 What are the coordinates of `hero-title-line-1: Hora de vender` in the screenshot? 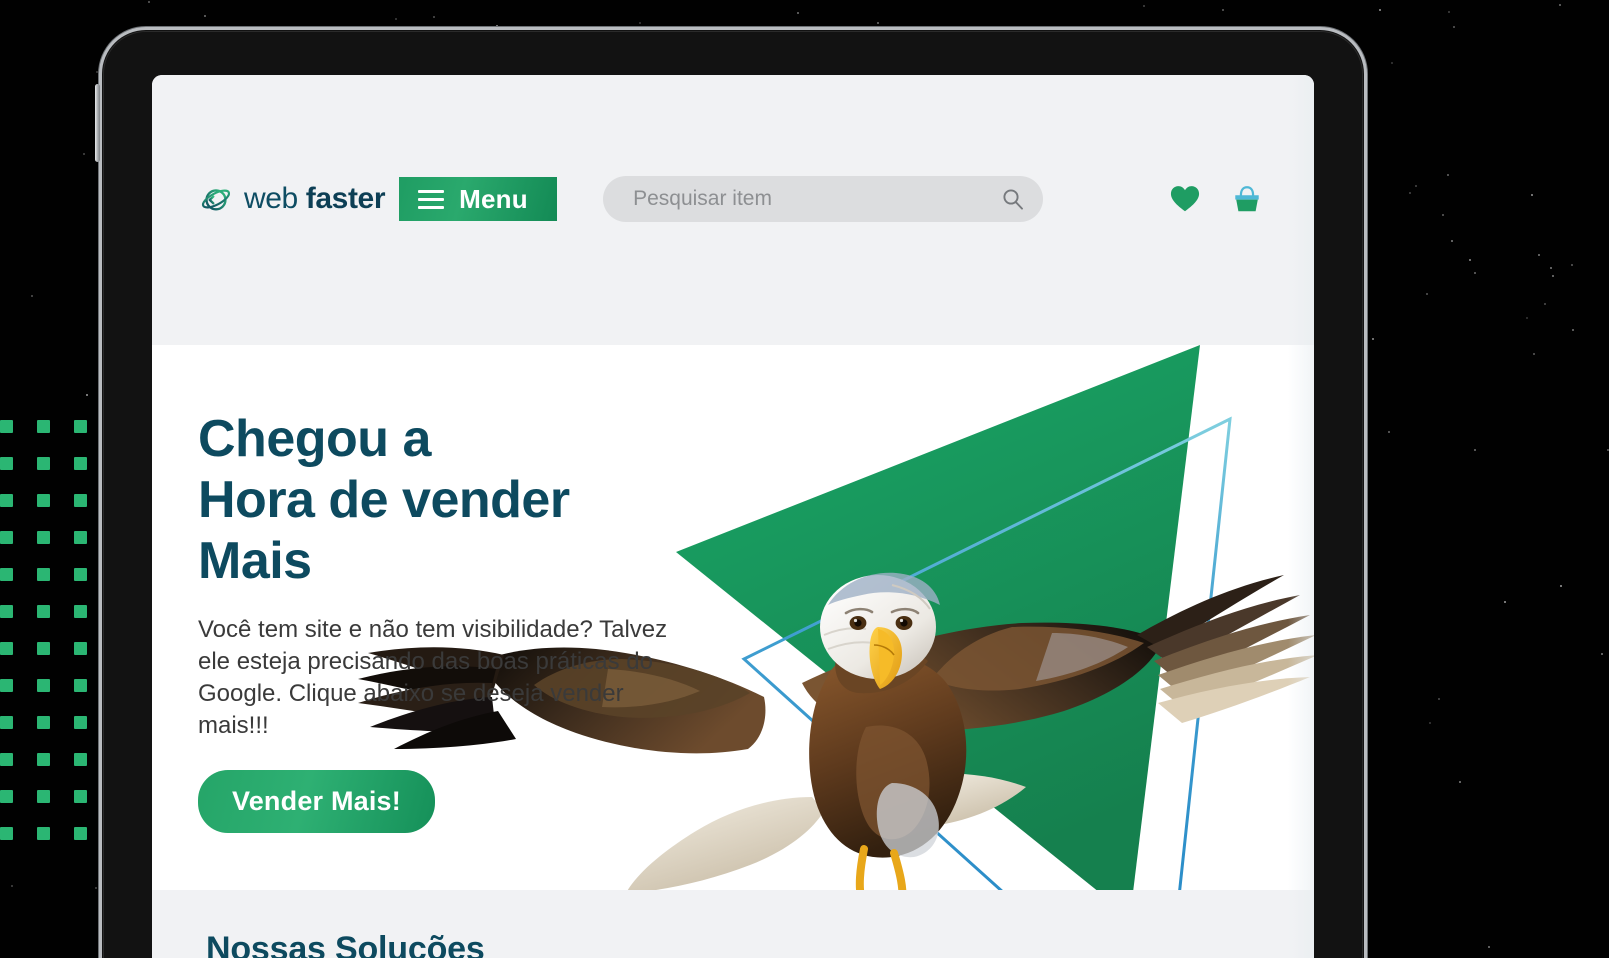 It's located at (384, 500).